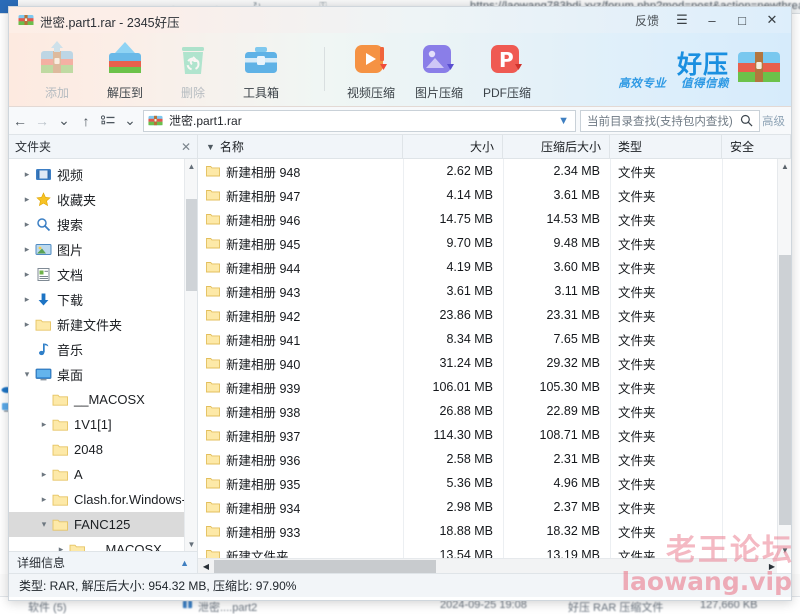 Image resolution: width=800 pixels, height=614 pixels. I want to click on sidebar-item-1v1-1: ▸ 1V1[1], so click(103, 424).